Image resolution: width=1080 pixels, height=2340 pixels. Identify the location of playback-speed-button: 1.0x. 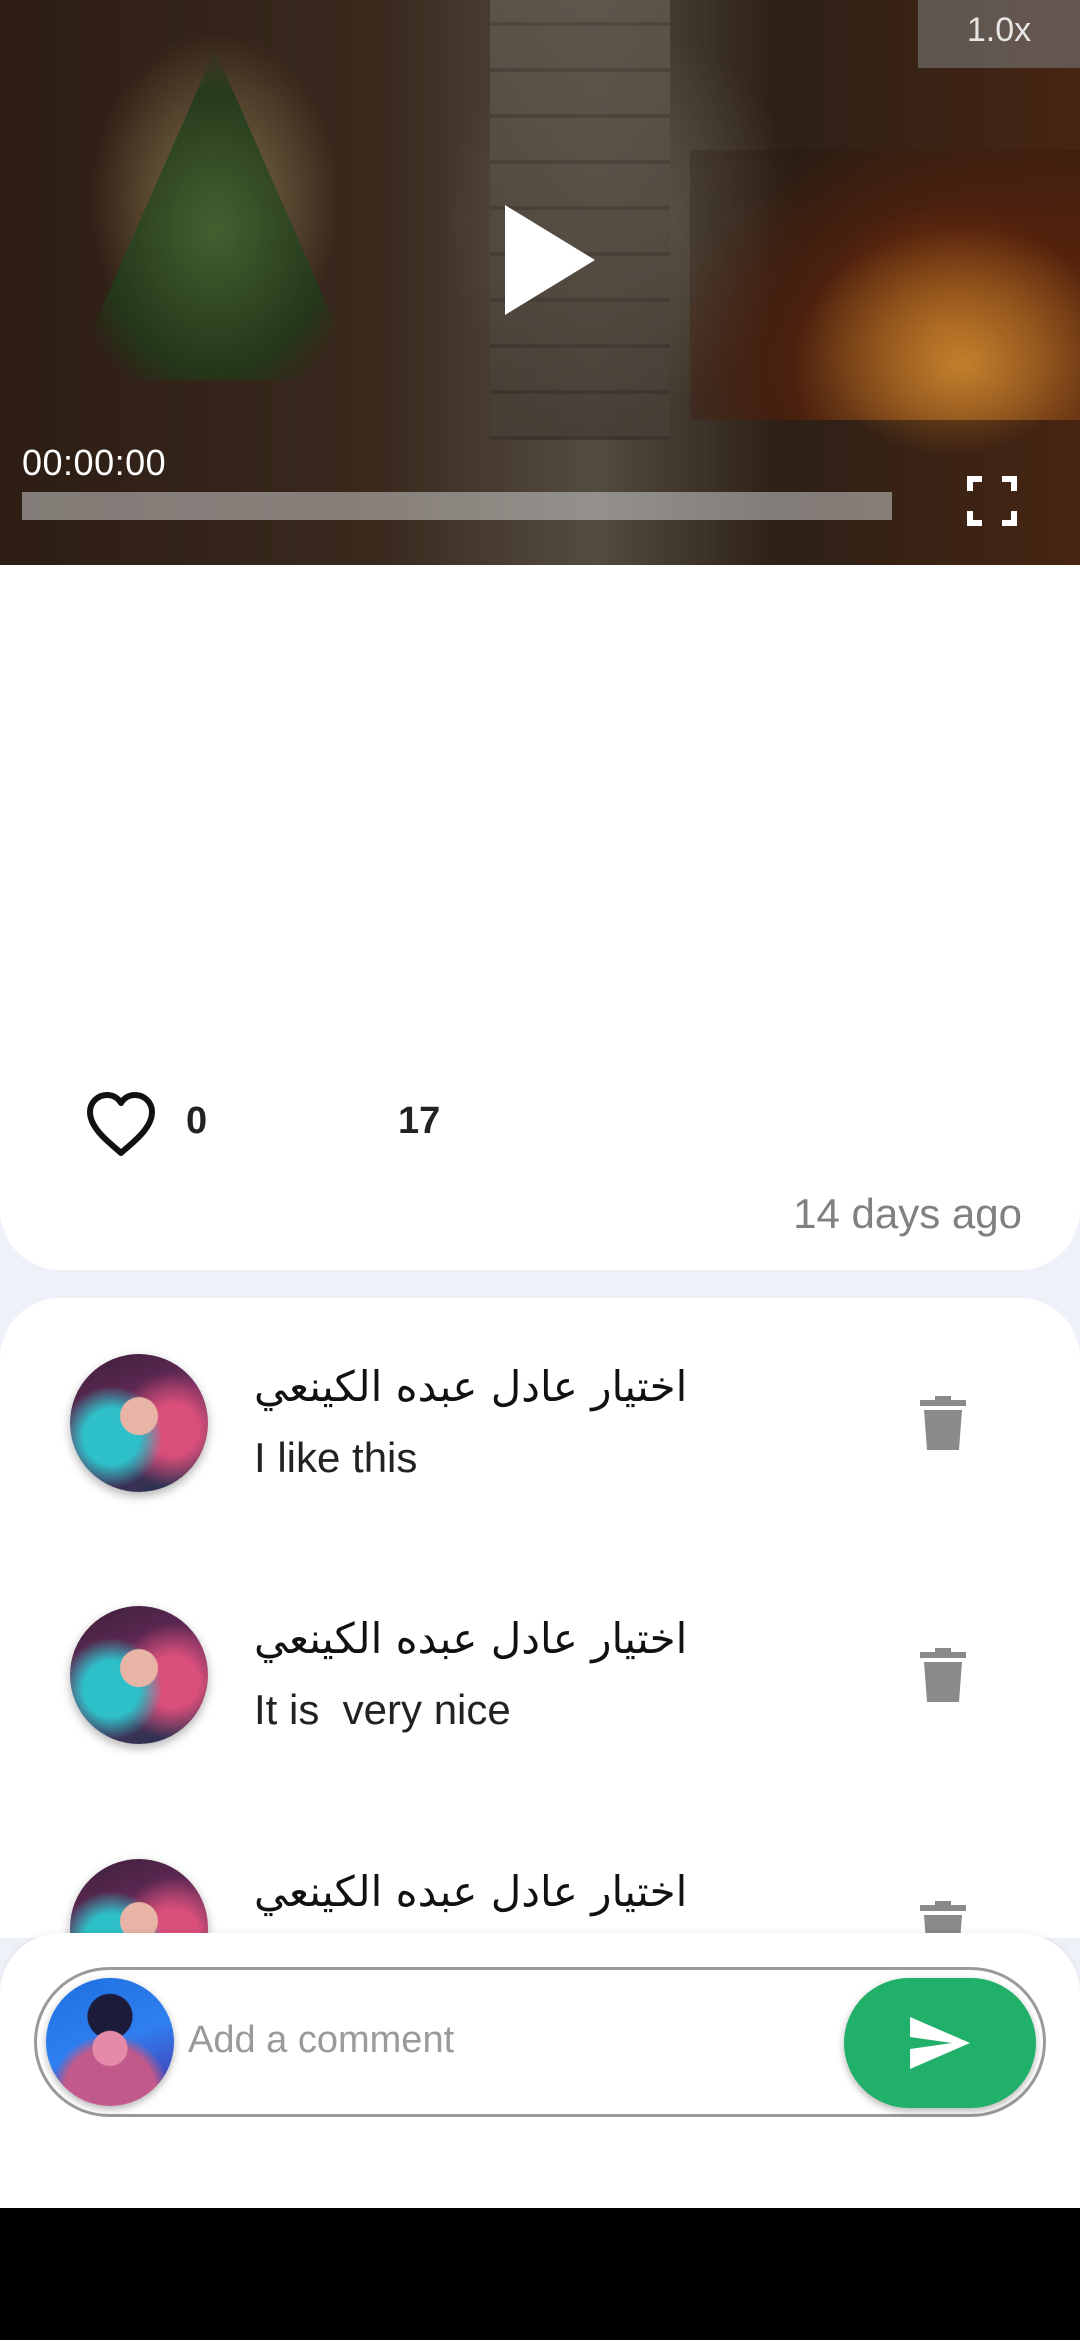
(999, 34).